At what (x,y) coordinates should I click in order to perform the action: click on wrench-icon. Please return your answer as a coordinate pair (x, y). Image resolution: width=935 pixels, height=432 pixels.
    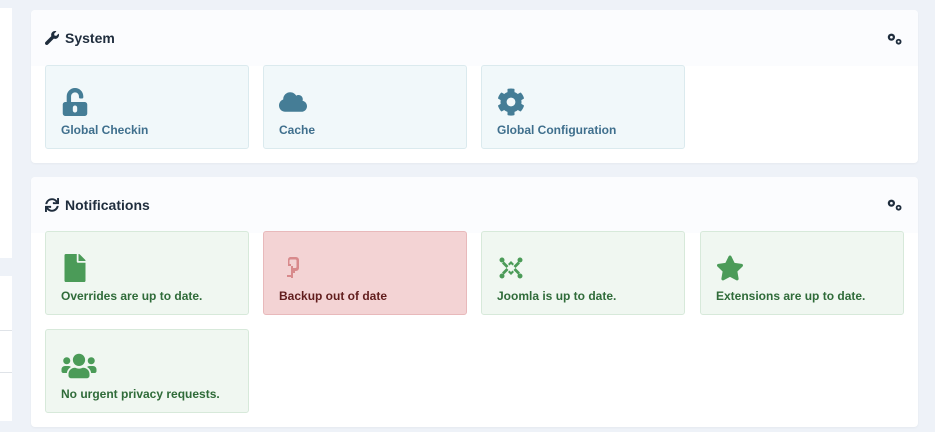
    Looking at the image, I should click on (52, 38).